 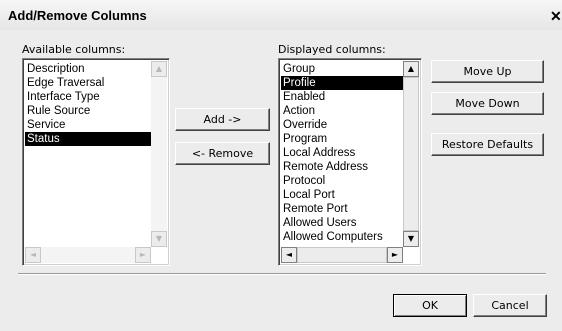 I want to click on separator-highlight, so click(x=282, y=274).